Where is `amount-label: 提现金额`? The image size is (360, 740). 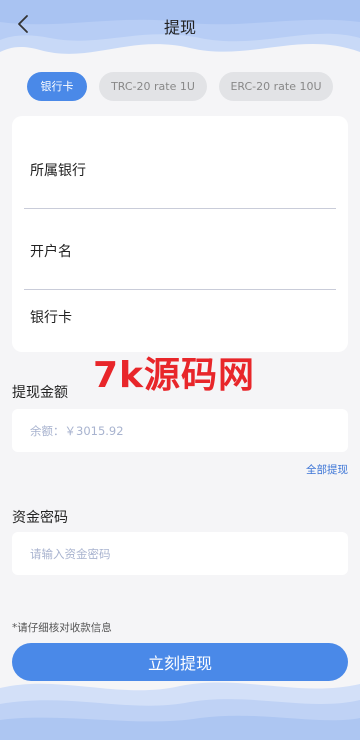 amount-label: 提现金额 is located at coordinates (40, 393).